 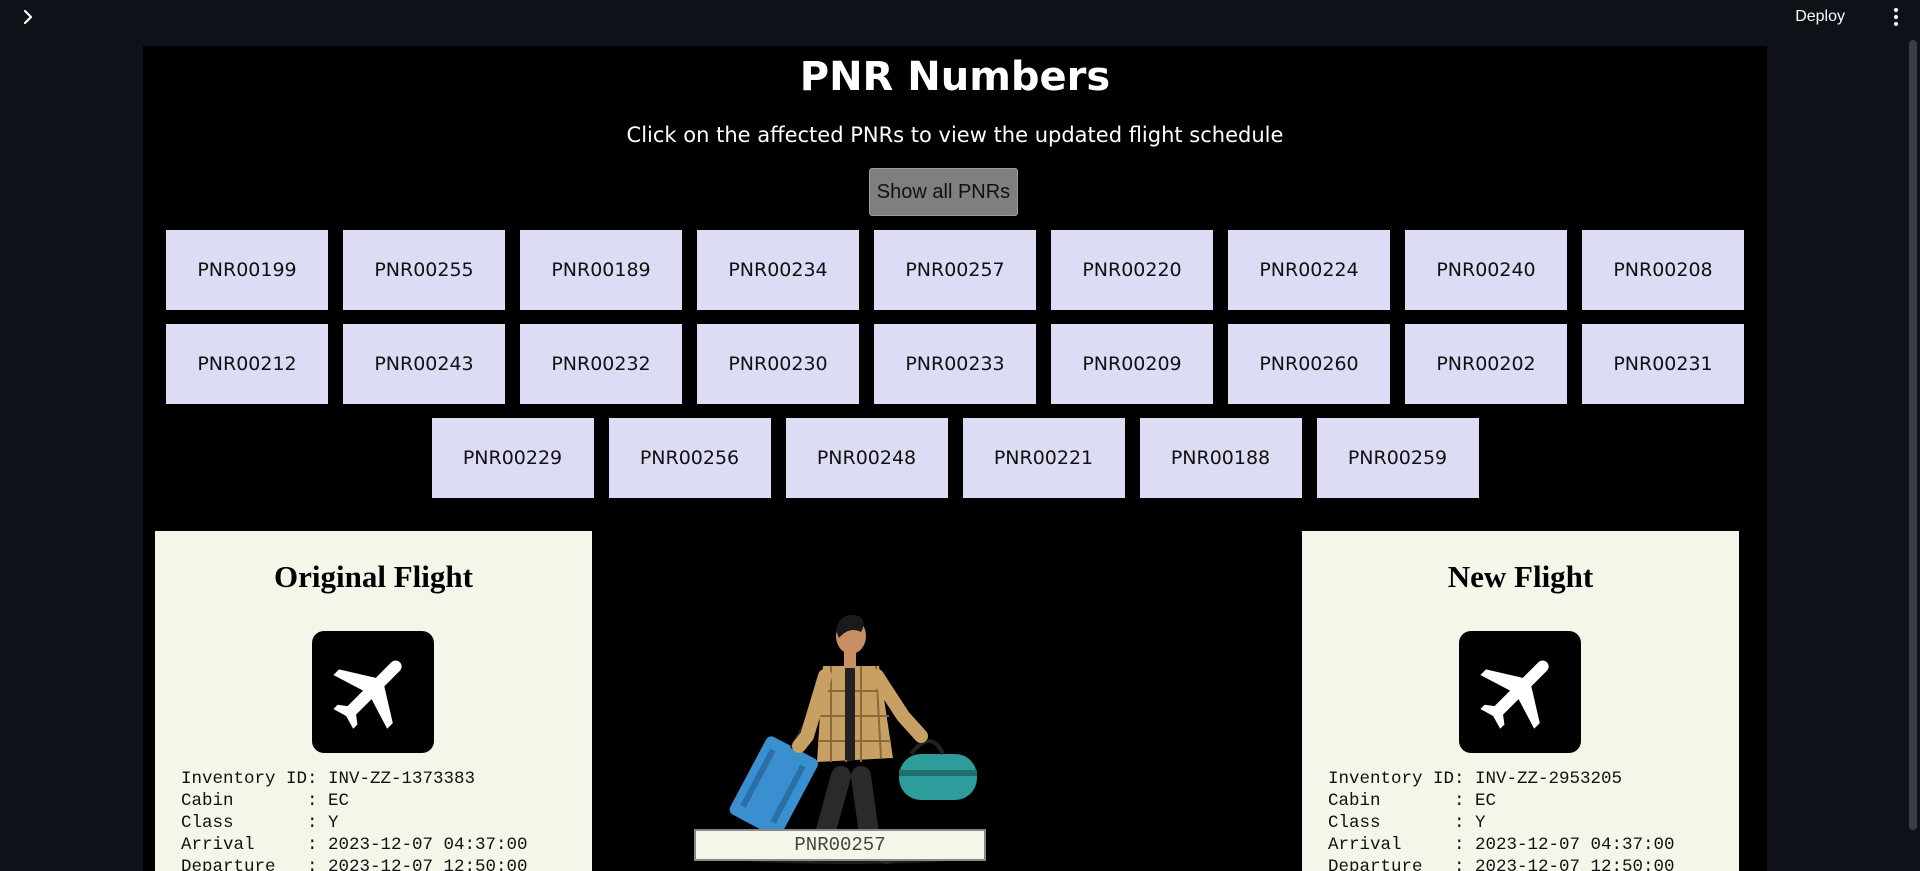 What do you see at coordinates (866, 458) in the screenshot?
I see `pnr-button: PNR00248` at bounding box center [866, 458].